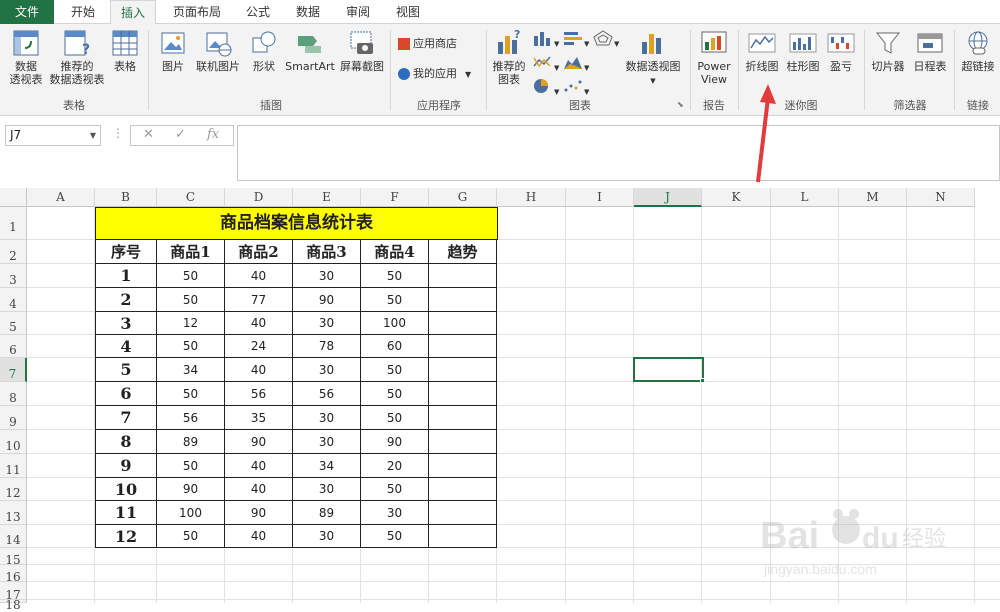 This screenshot has width=1000, height=612. What do you see at coordinates (395, 252) in the screenshot?
I see `table-header-cell: 商品4` at bounding box center [395, 252].